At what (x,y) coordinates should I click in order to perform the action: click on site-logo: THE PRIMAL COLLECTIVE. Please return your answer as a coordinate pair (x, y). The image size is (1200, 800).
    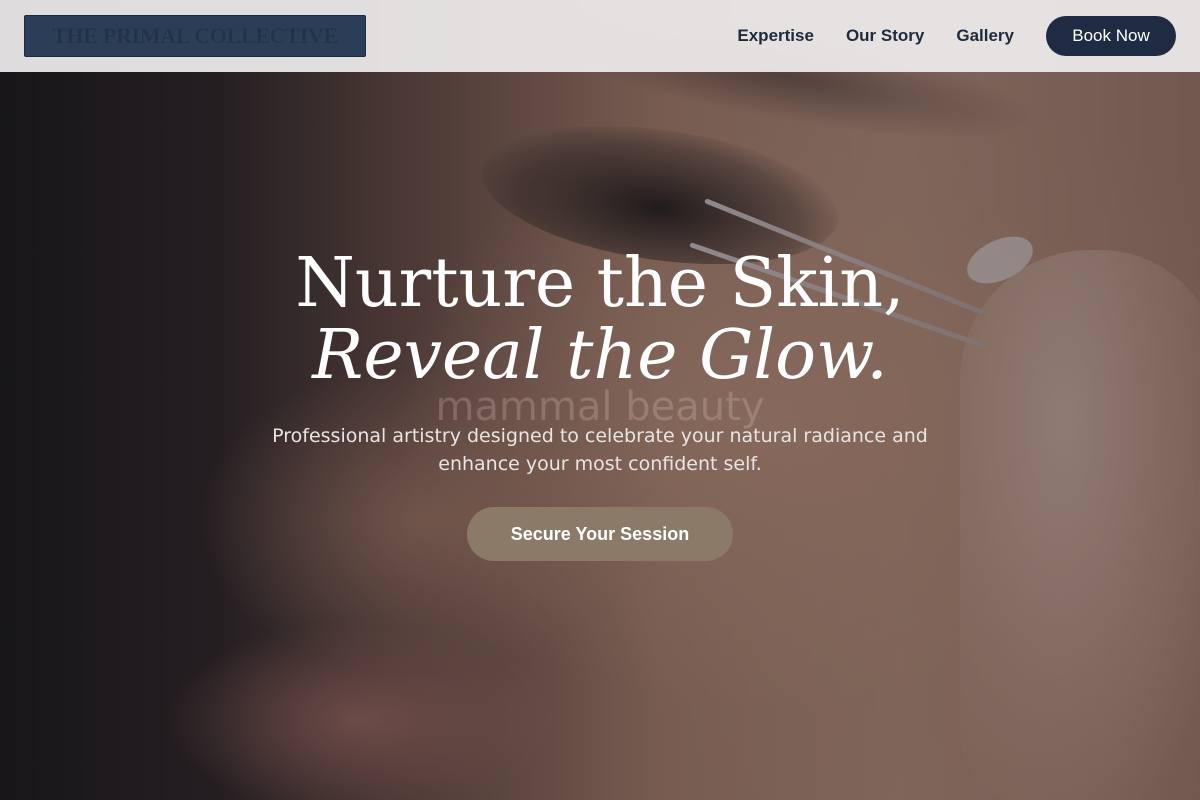
    Looking at the image, I should click on (195, 36).